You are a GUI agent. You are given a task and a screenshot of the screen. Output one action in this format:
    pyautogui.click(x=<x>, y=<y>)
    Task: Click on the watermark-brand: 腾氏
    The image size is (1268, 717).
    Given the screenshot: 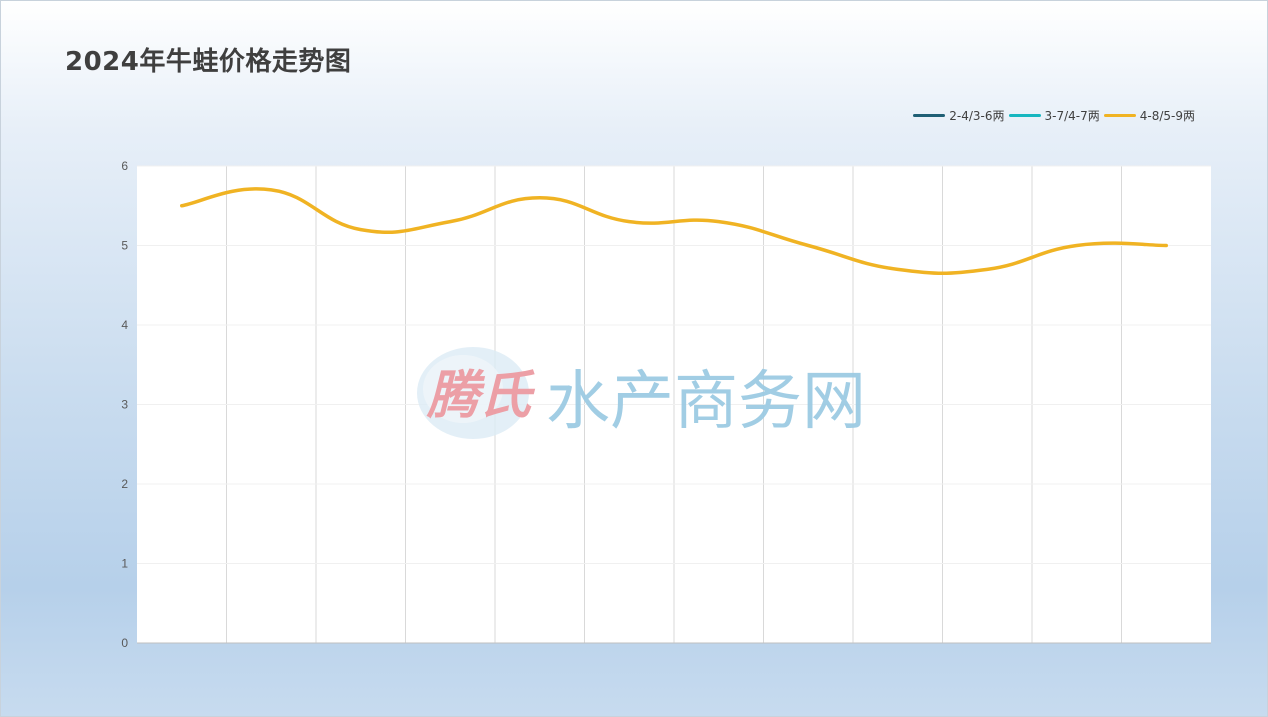 What is the action you would take?
    pyautogui.click(x=481, y=395)
    